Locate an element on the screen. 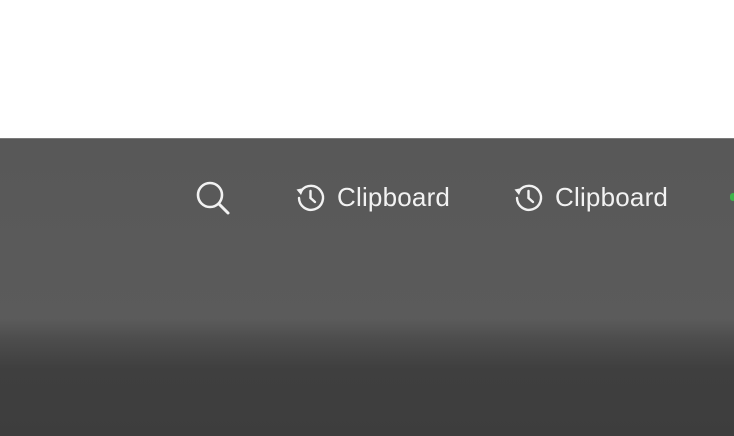 Image resolution: width=734 pixels, height=436 pixels. spotlight-search-button is located at coordinates (213, 198).